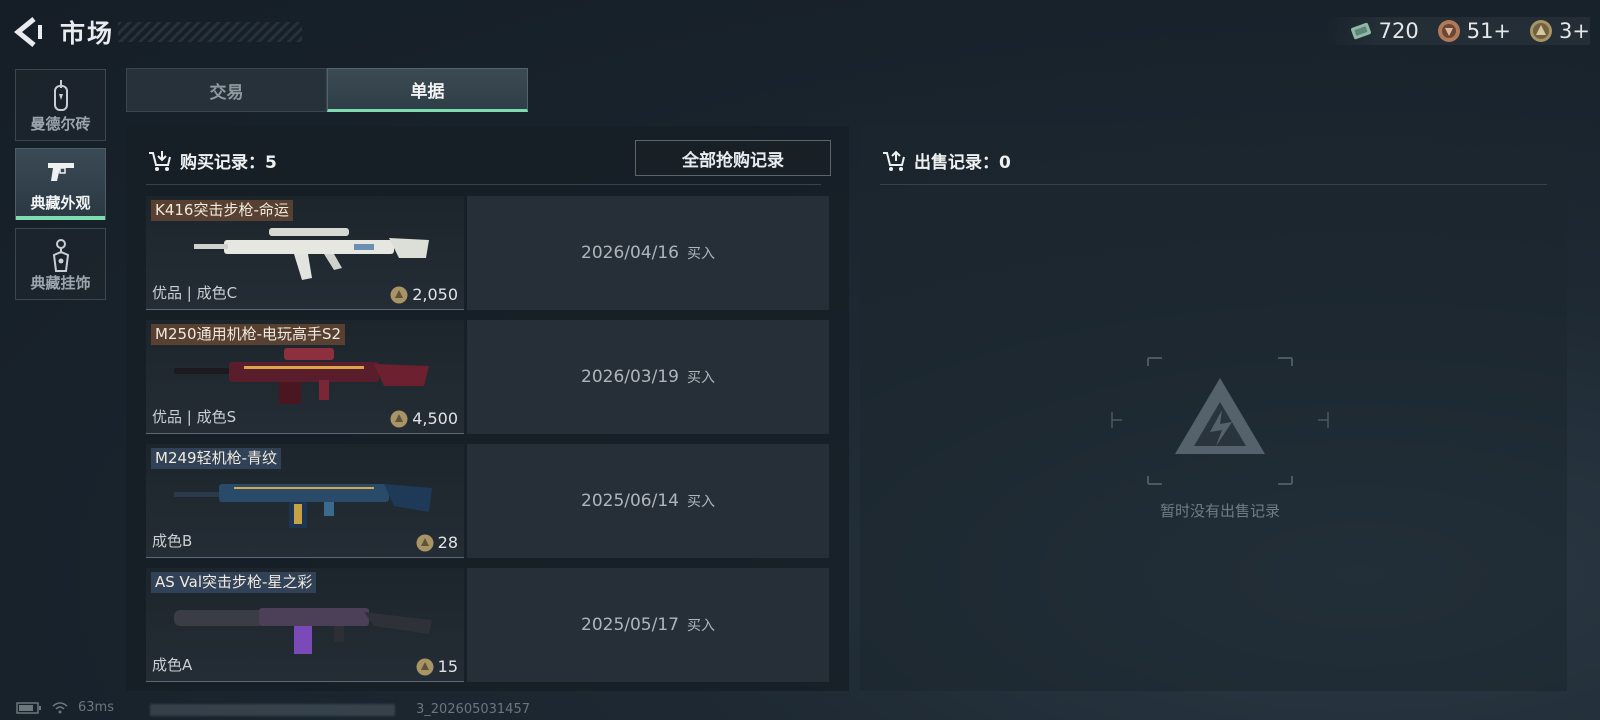  I want to click on currency-cash: 720, so click(1384, 31).